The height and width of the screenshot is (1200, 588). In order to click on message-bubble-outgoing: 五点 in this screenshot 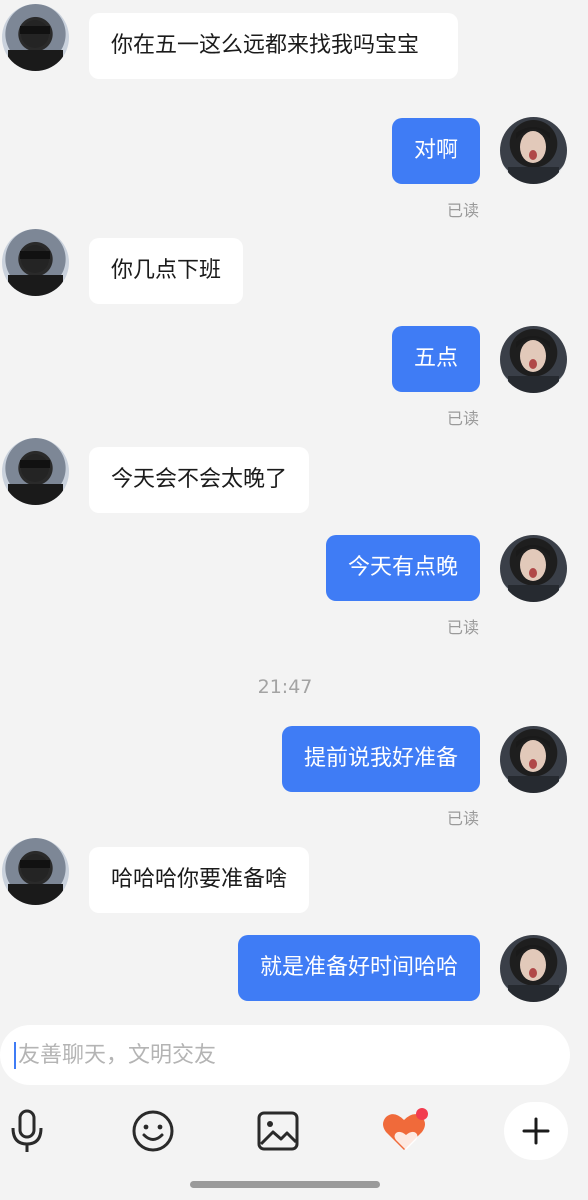, I will do `click(435, 359)`.